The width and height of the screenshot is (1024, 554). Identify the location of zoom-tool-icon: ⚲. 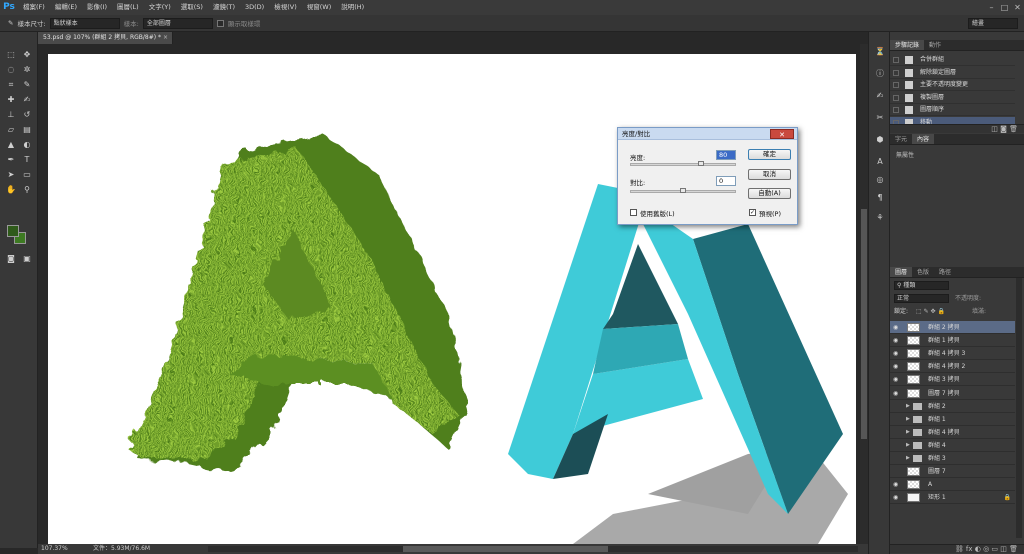
(27, 189).